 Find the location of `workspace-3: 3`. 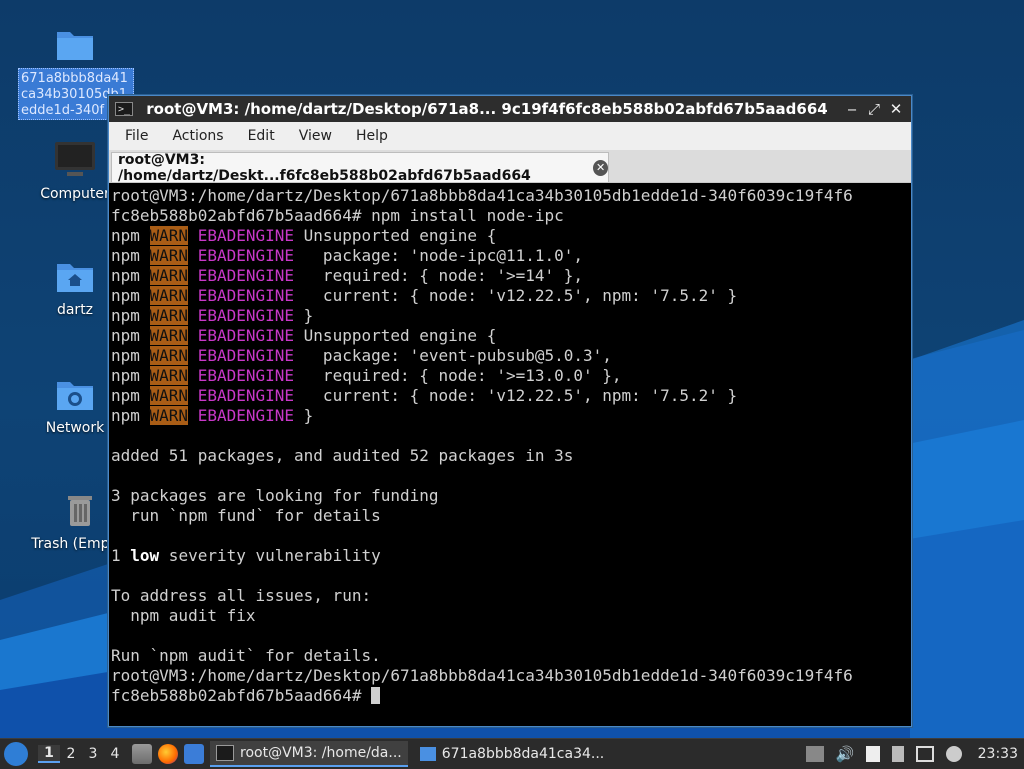

workspace-3: 3 is located at coordinates (93, 754).